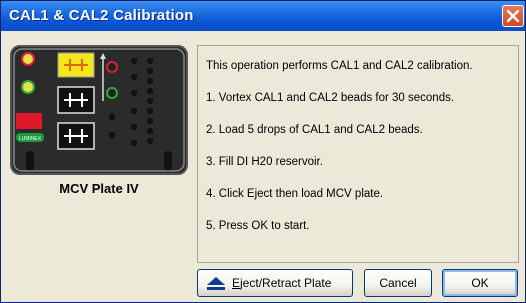 The height and width of the screenshot is (303, 526). I want to click on mcv-plate-image: LUMINEX, so click(99, 110).